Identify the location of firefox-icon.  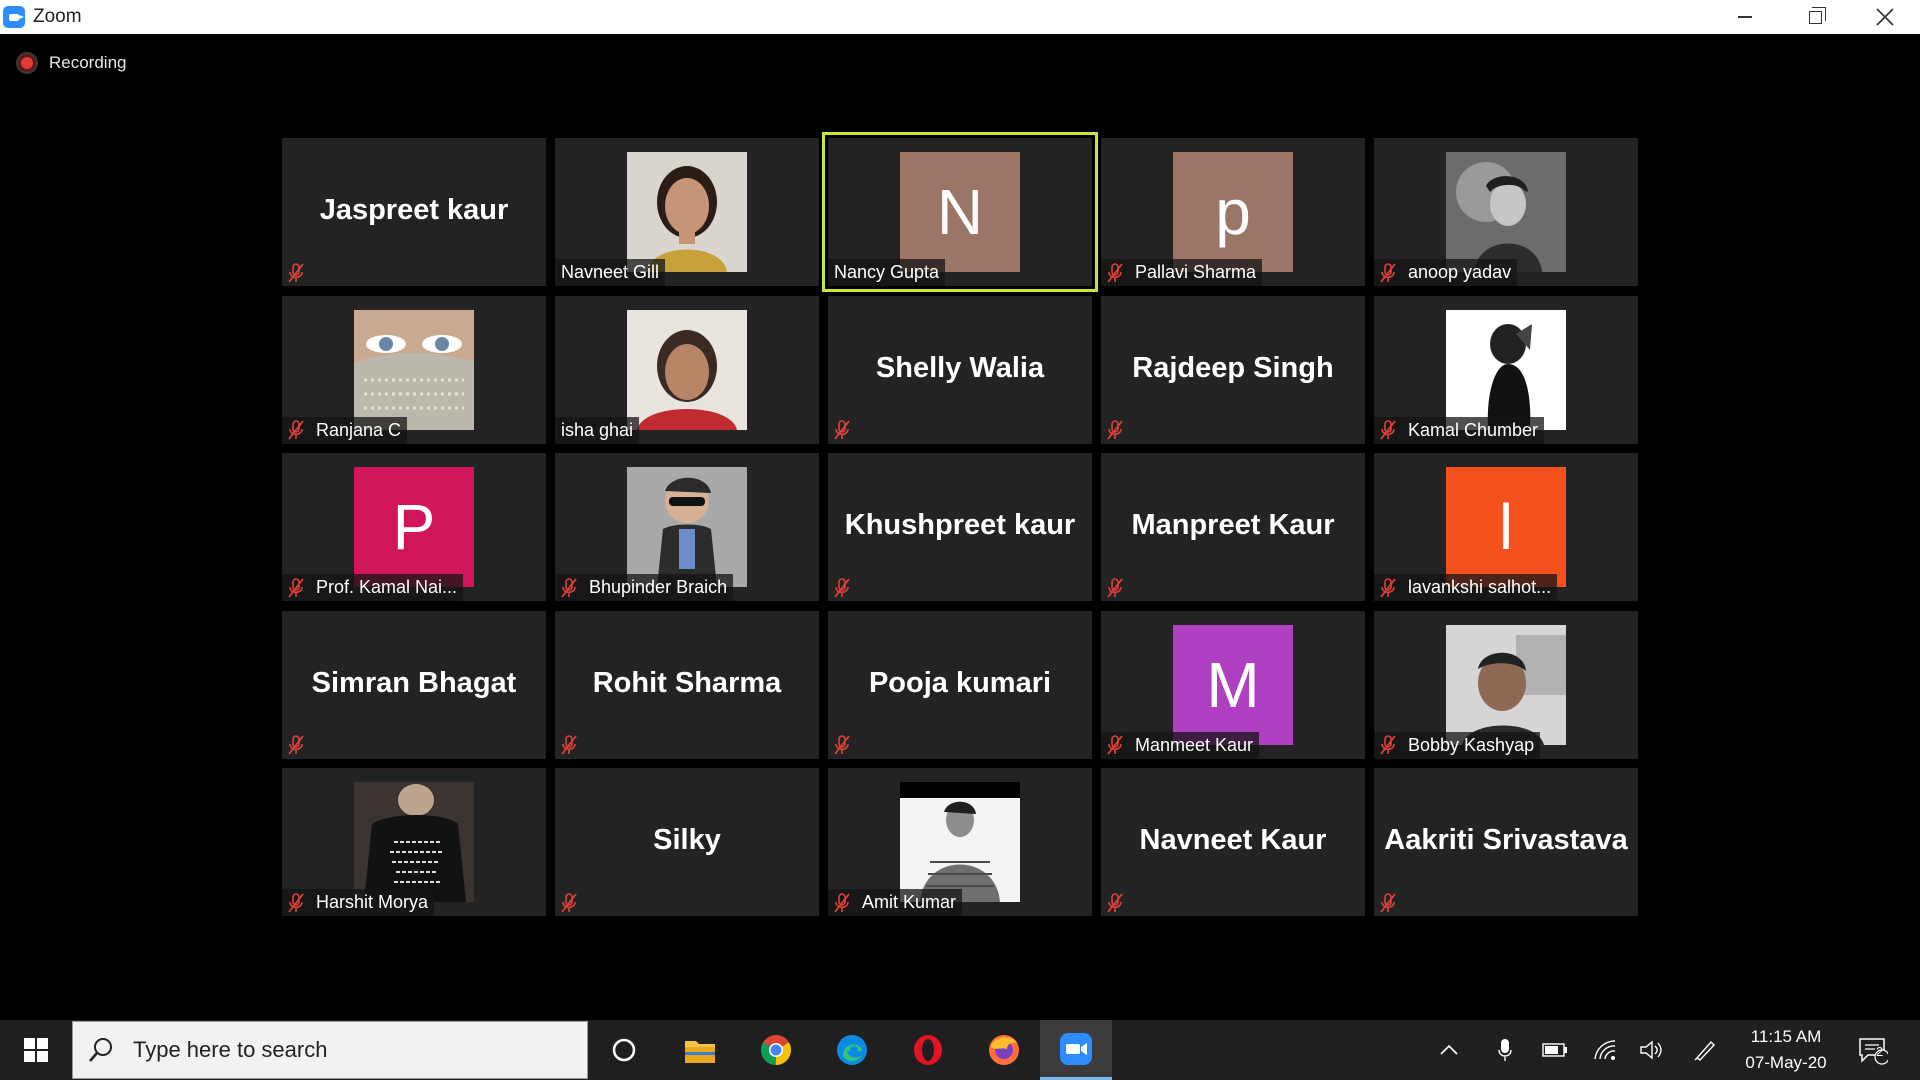
(1004, 1050).